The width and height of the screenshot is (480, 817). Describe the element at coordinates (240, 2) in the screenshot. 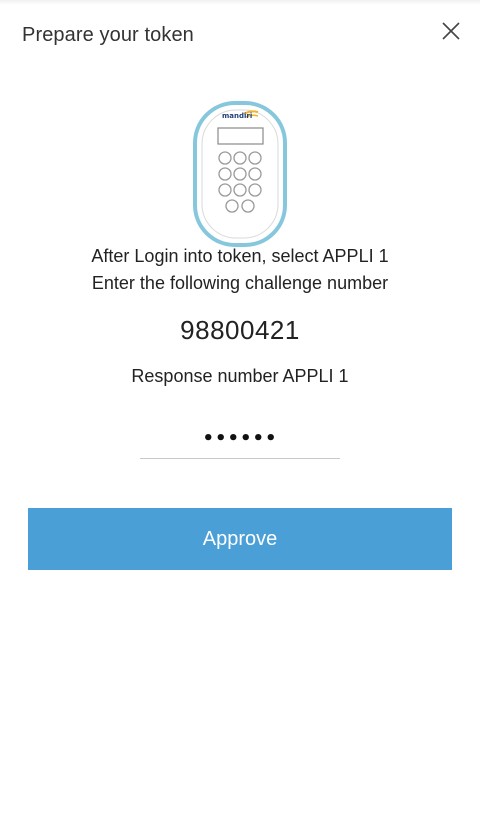

I see `top-edge-shadow` at that location.